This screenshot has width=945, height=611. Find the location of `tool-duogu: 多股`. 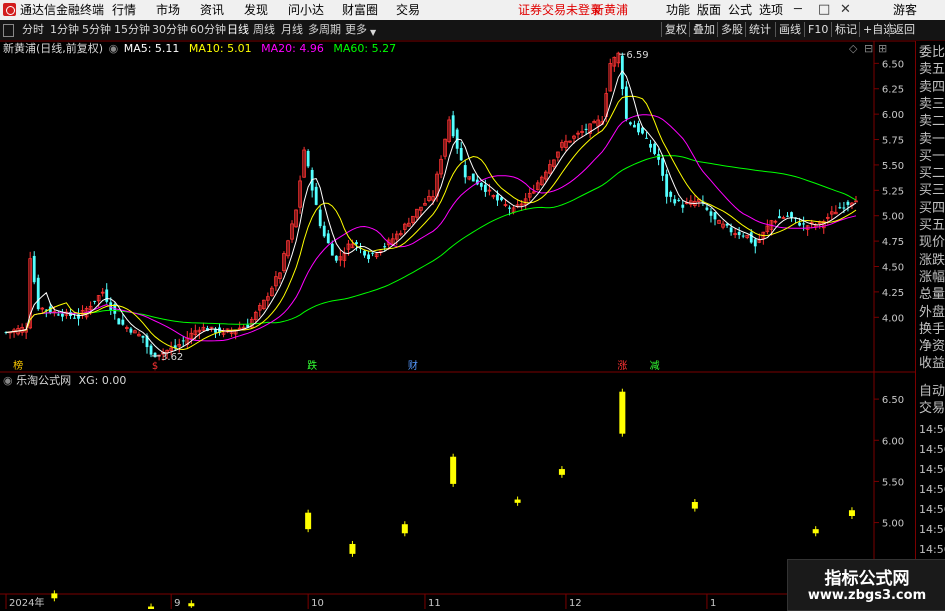

tool-duogu: 多股 is located at coordinates (731, 29).